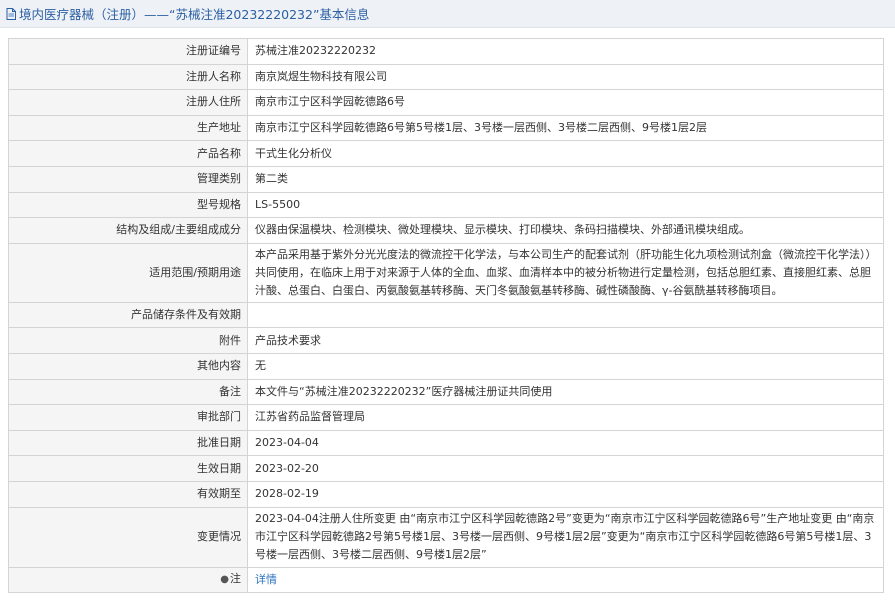 Image resolution: width=895 pixels, height=604 pixels. What do you see at coordinates (194, 14) in the screenshot?
I see `page-title: 境内医疗器械（注册）——“苏械注准20232220232”基本信息` at bounding box center [194, 14].